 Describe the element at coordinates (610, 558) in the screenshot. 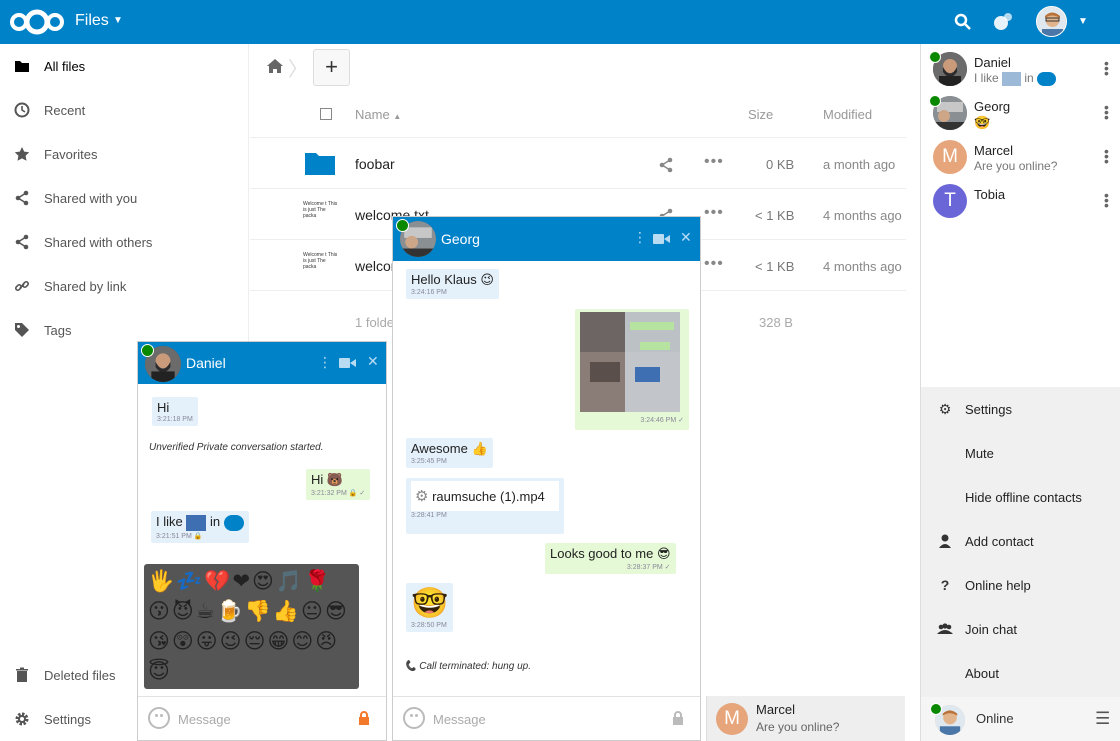

I see `chat-message: Looks good to me 😎 3:28:37 PM ✓` at that location.